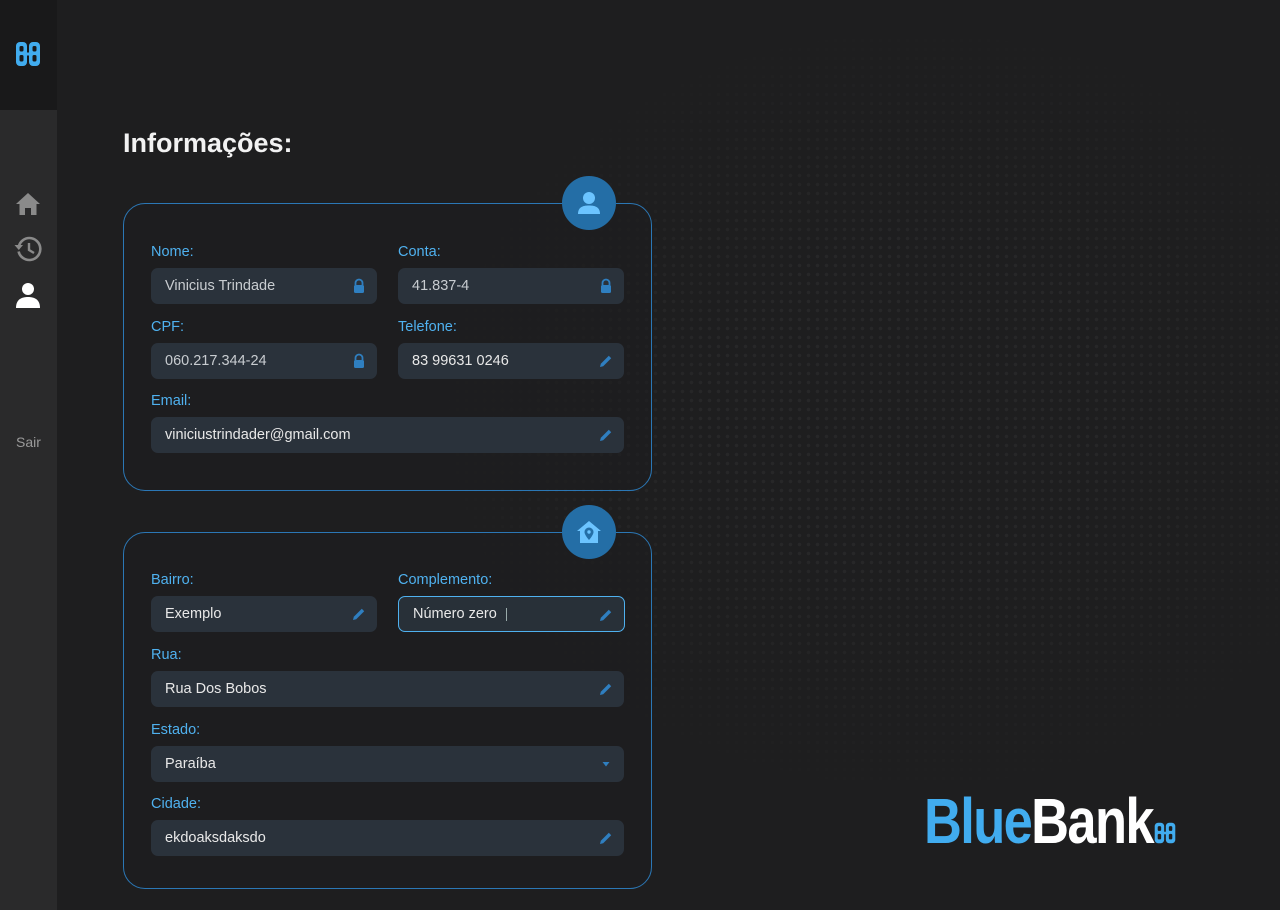  I want to click on complement-label: Complemento:, so click(445, 580).